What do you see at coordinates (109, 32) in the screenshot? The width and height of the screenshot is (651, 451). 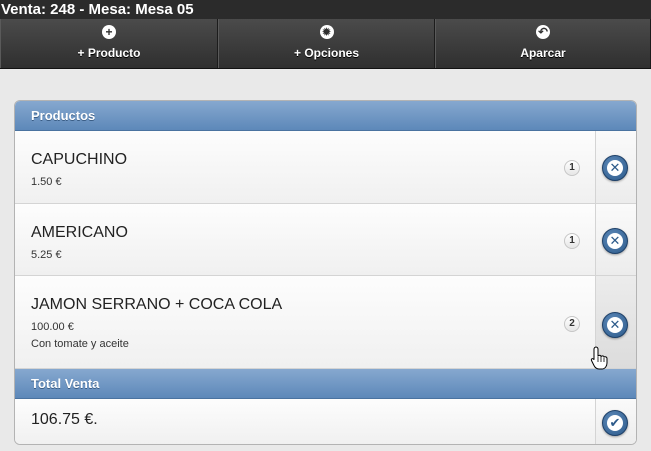 I see `plus-icon: +` at bounding box center [109, 32].